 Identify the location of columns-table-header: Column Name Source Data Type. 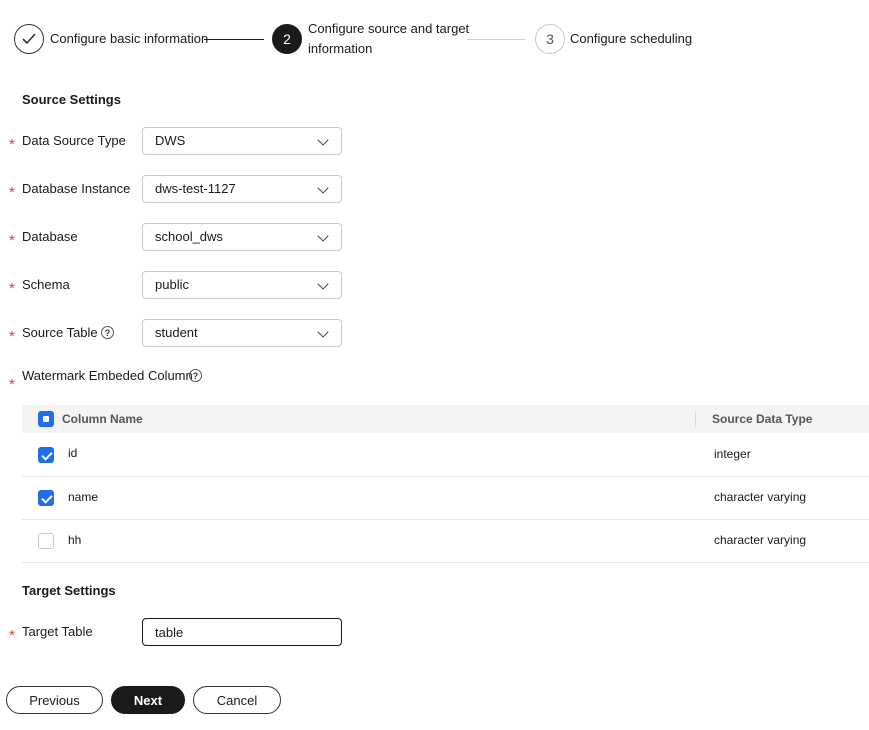
(445, 419).